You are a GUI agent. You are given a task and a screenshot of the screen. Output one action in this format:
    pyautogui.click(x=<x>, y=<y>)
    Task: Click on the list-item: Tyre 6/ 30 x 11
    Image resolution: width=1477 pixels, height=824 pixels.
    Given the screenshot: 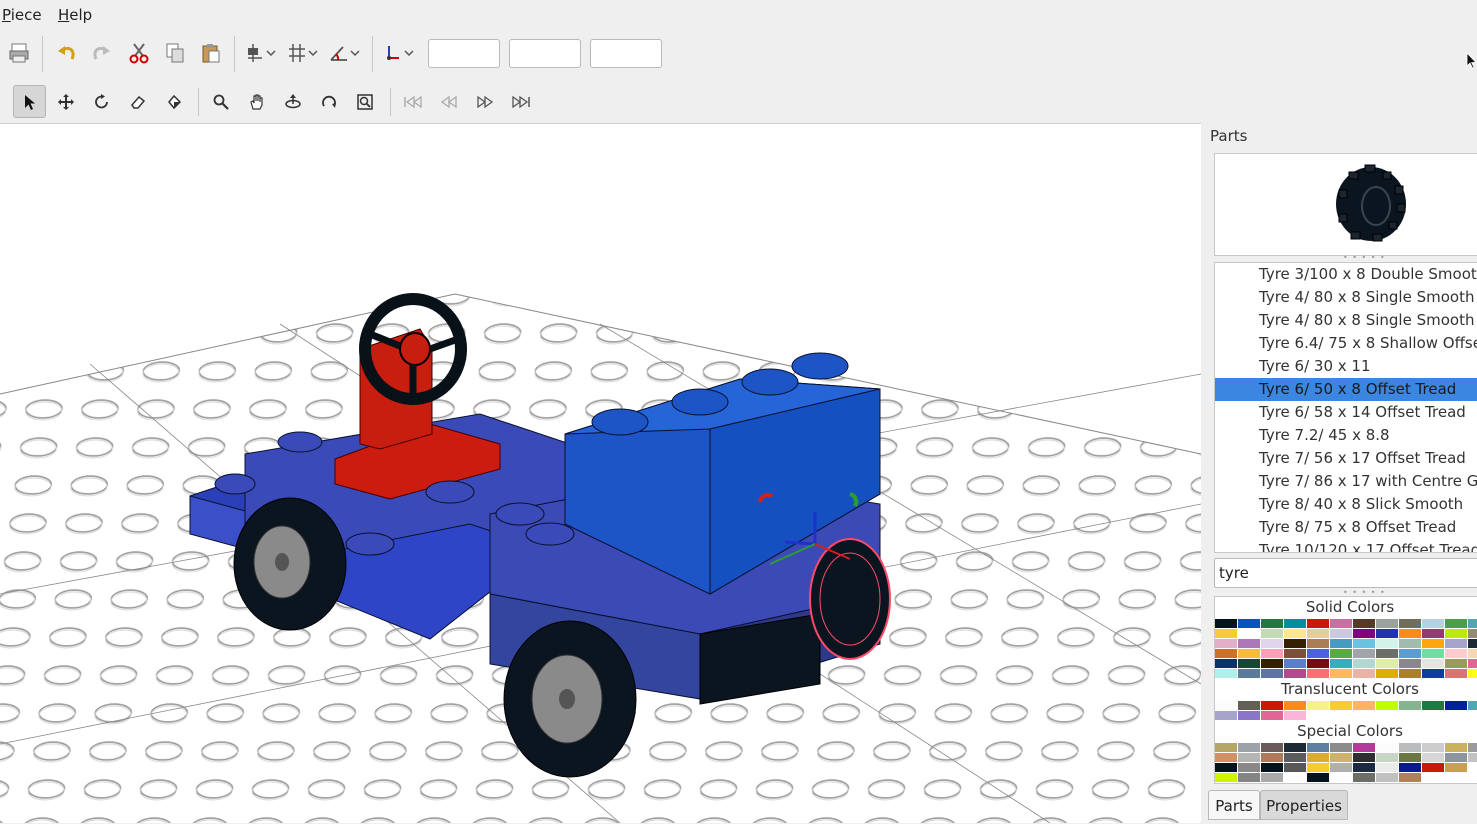 What is the action you would take?
    pyautogui.click(x=1346, y=366)
    